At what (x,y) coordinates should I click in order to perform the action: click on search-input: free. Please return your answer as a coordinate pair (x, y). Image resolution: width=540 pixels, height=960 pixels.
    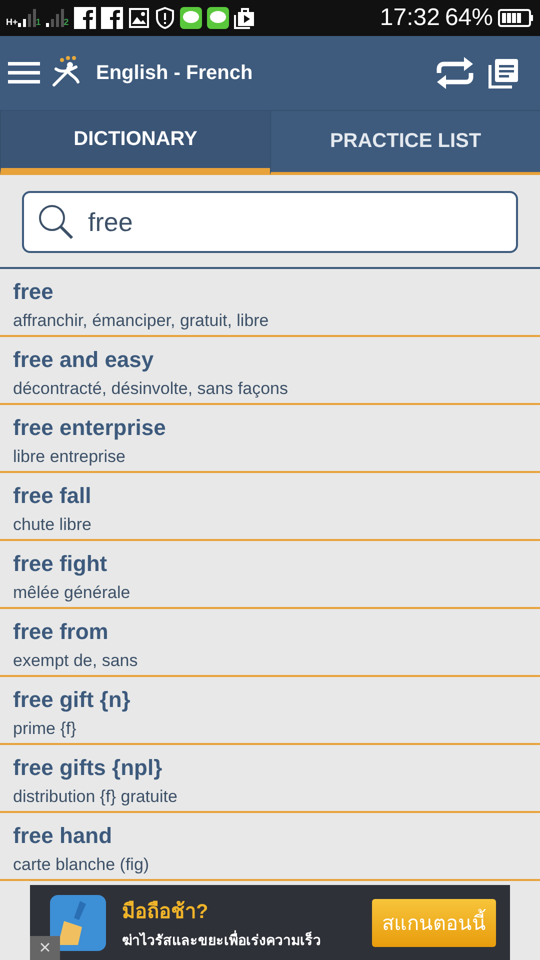
    Looking at the image, I should click on (294, 222).